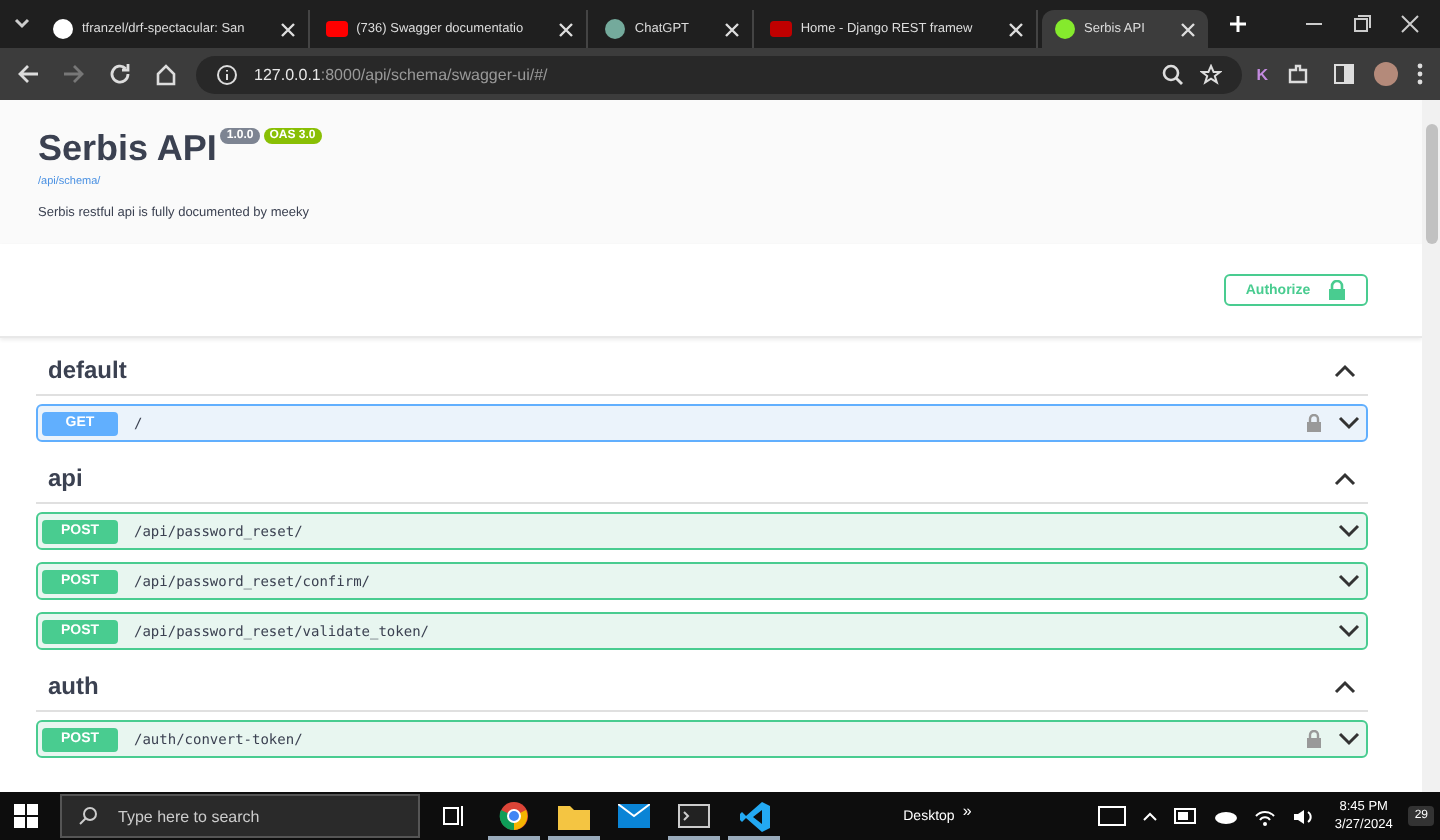 The image size is (1440, 840). Describe the element at coordinates (1431, 184) in the screenshot. I see `scrollbar-thumb` at that location.